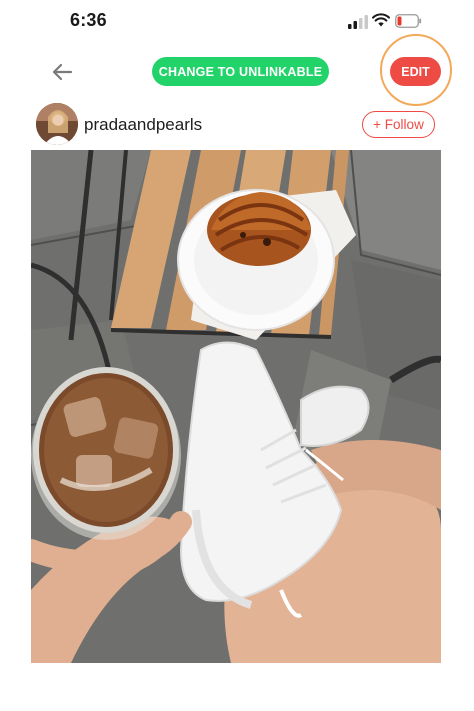 The height and width of the screenshot is (711, 474). Describe the element at coordinates (415, 71) in the screenshot. I see `edit-button: EDIT` at that location.